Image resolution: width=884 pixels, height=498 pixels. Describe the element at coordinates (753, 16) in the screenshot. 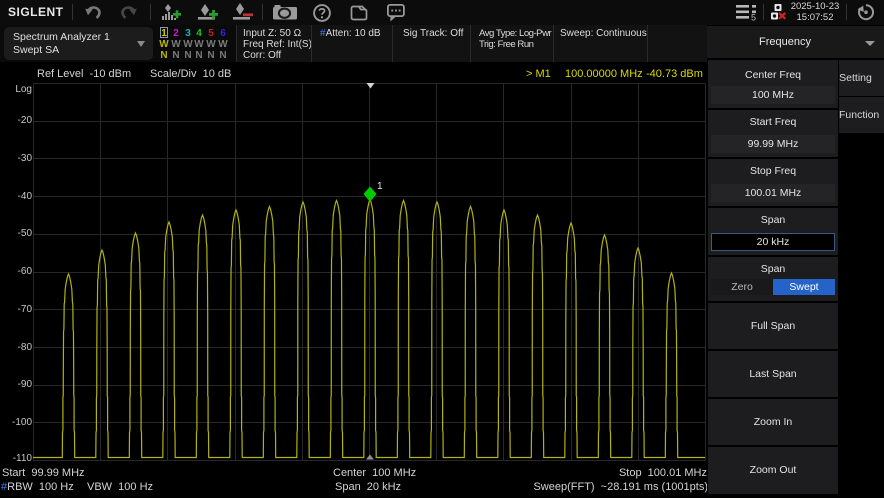

I see `svg-text: 5` at that location.